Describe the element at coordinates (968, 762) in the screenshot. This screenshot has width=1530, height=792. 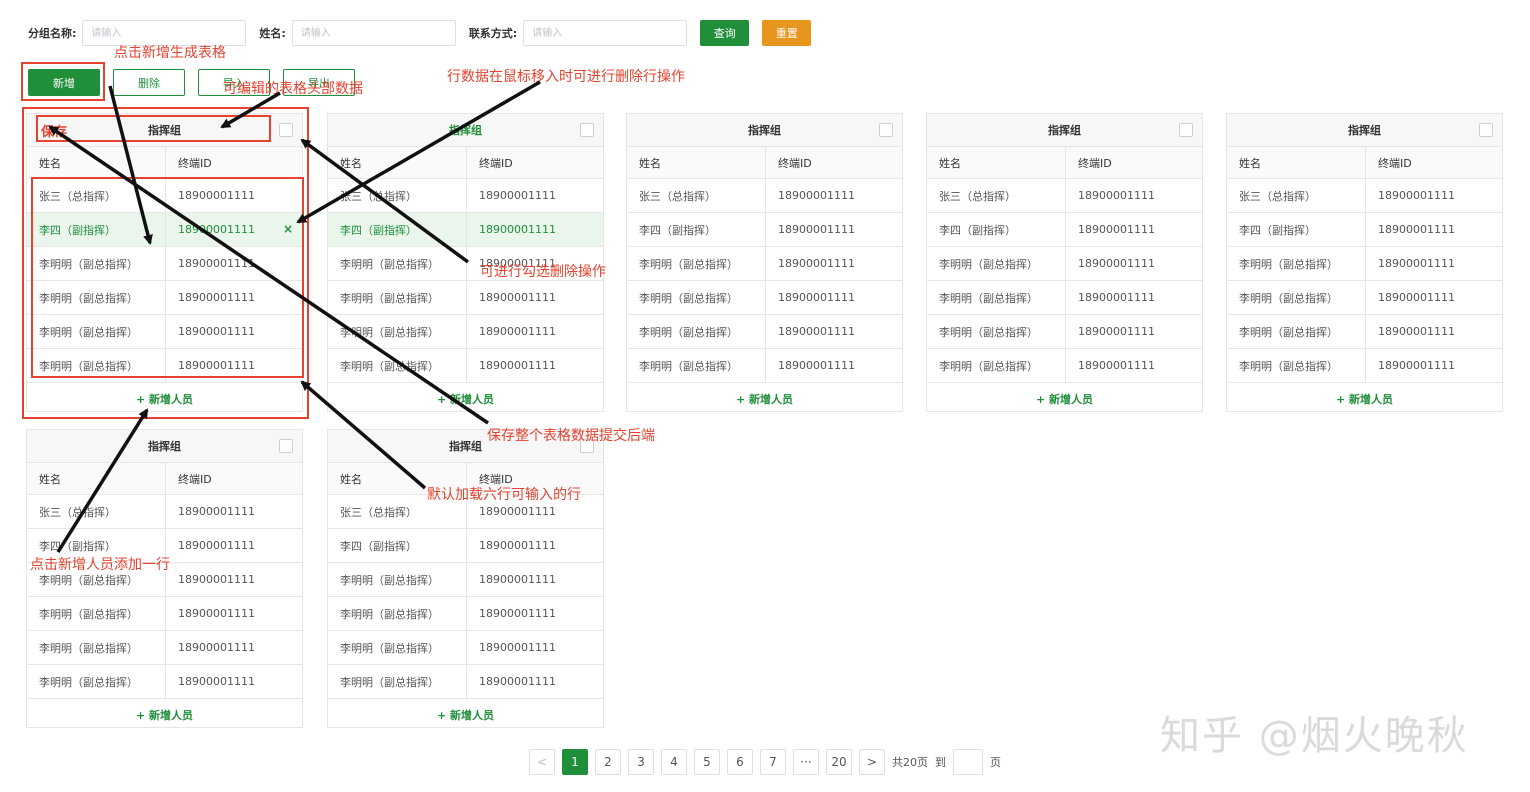
I see `goto-page-input` at that location.